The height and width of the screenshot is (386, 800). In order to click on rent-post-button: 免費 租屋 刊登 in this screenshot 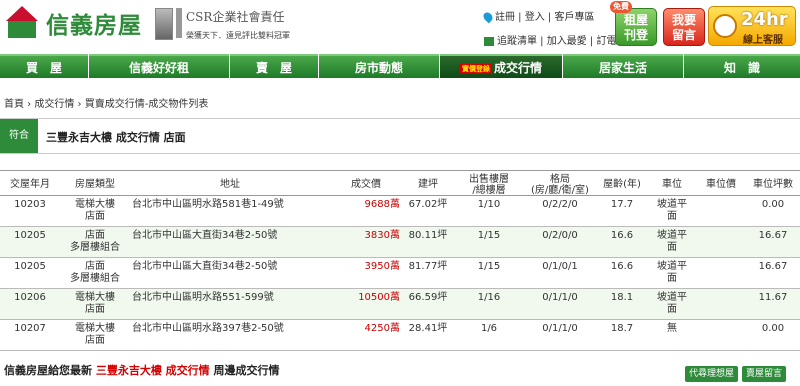, I will do `click(633, 23)`.